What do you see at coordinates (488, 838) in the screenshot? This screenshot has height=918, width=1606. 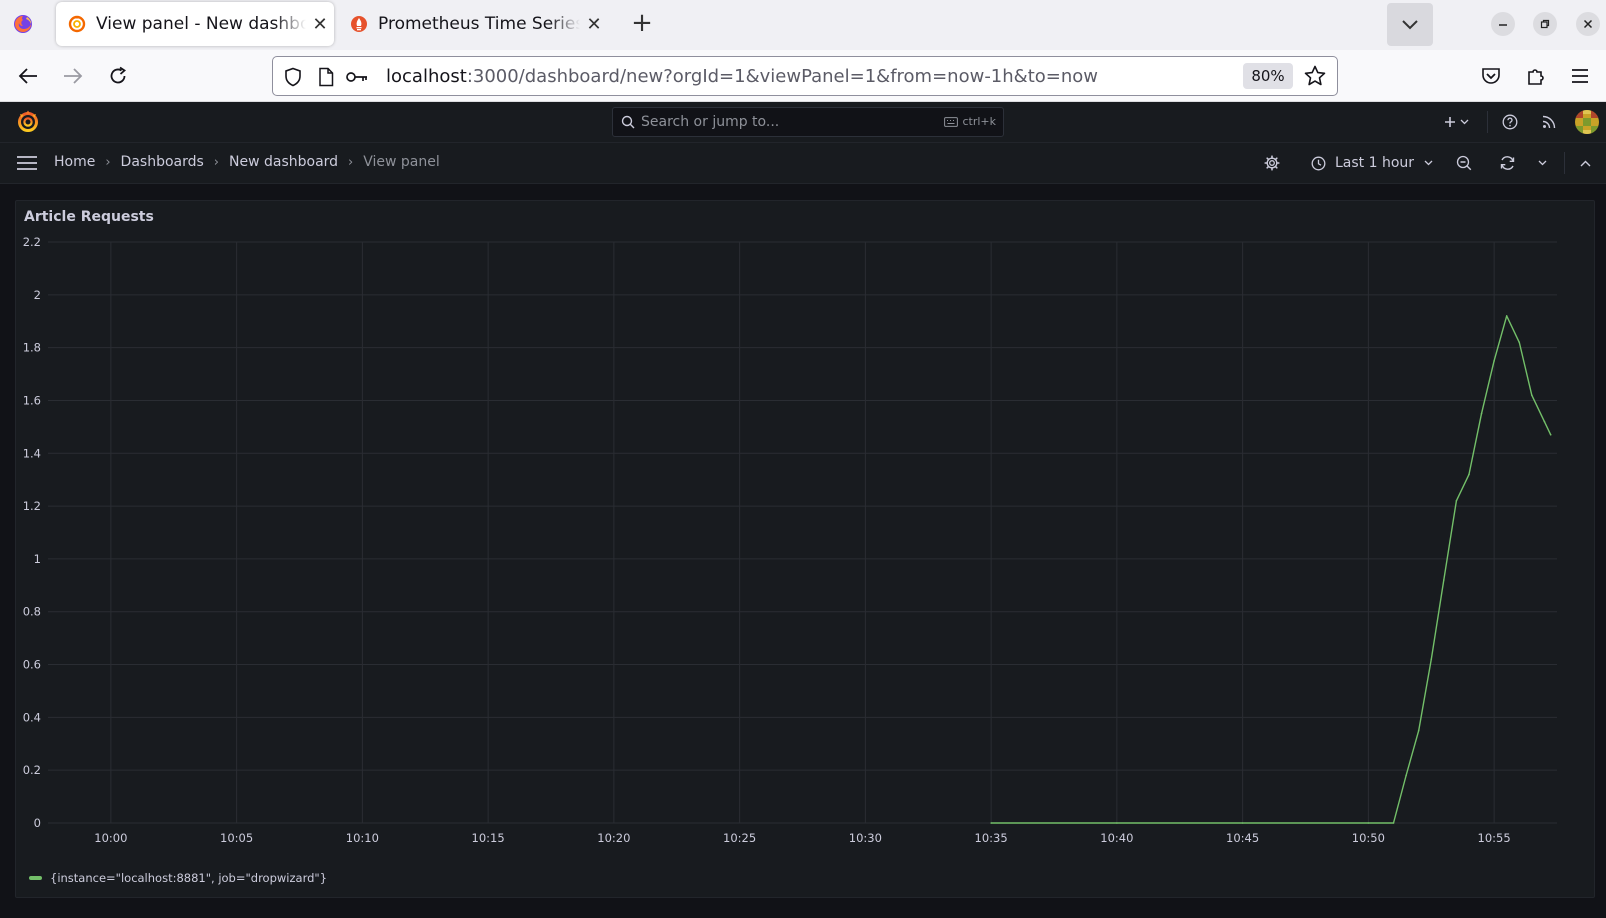 I see `x-tick-label: 10:15` at bounding box center [488, 838].